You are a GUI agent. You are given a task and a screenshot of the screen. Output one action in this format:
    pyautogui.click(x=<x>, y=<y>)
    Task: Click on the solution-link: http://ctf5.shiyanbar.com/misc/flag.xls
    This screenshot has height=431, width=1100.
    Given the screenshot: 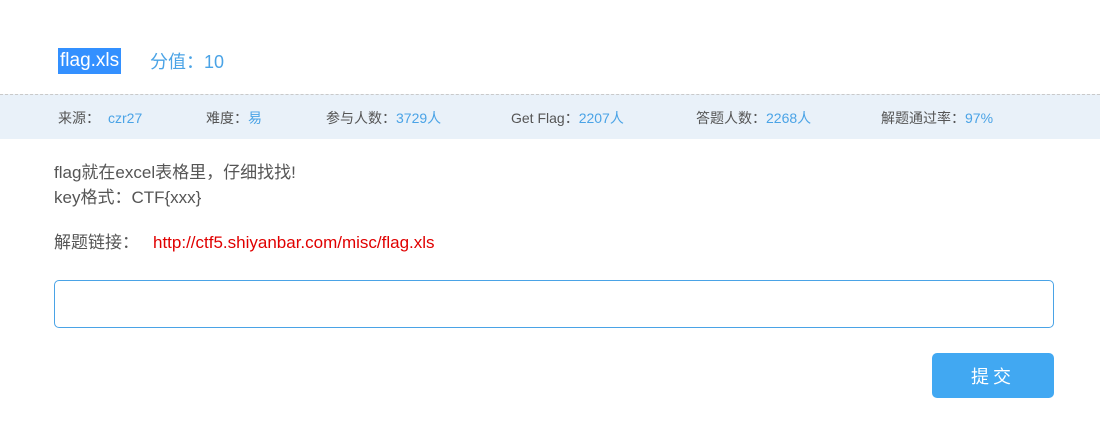 What is the action you would take?
    pyautogui.click(x=294, y=242)
    